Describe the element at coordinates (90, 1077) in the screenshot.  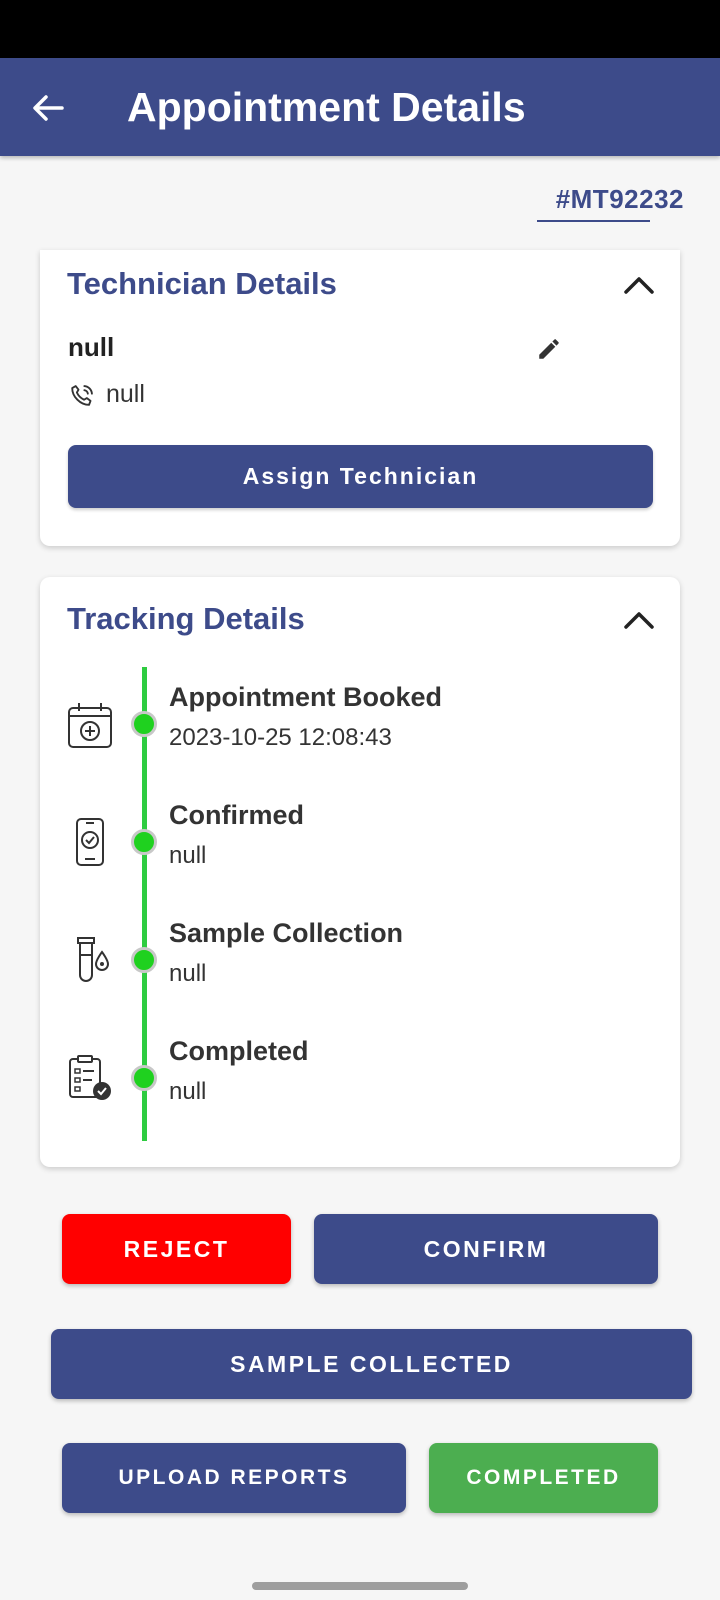
I see `clipboard-check-icon` at that location.